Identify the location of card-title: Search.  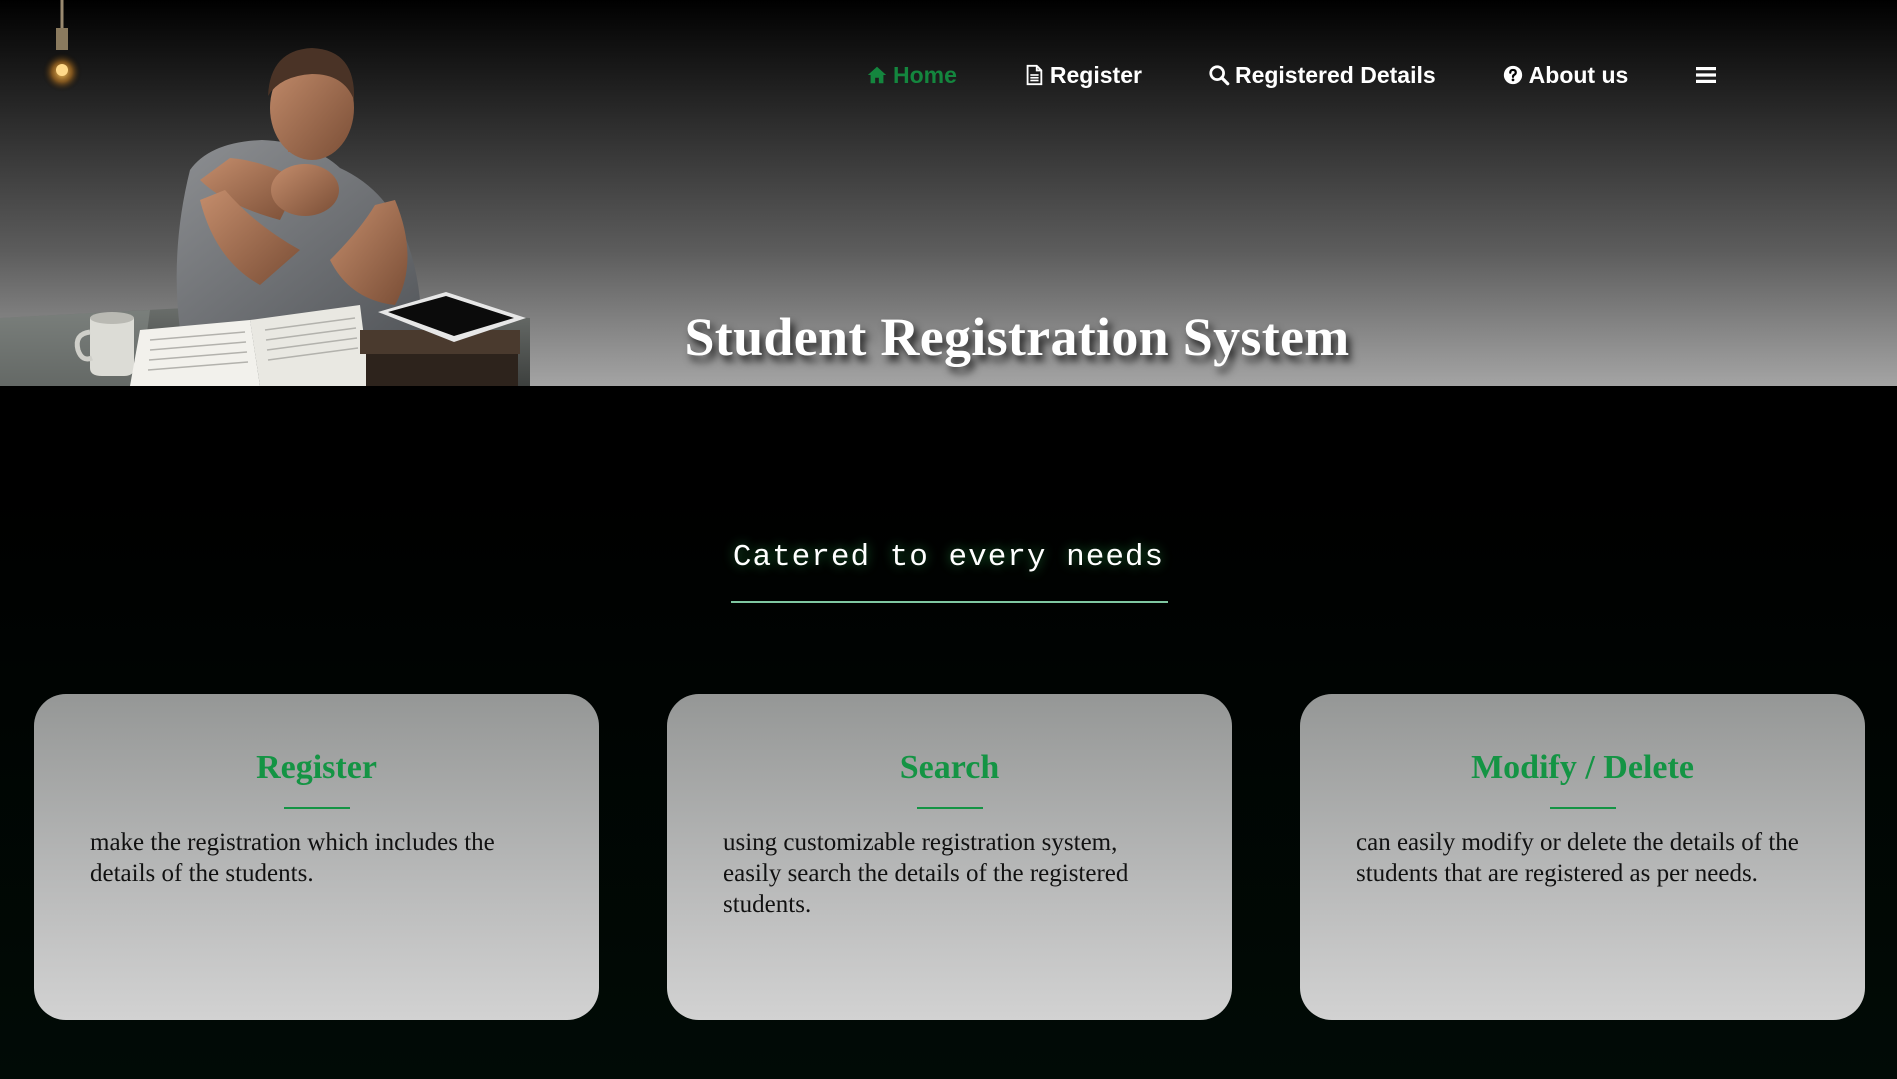
(949, 767).